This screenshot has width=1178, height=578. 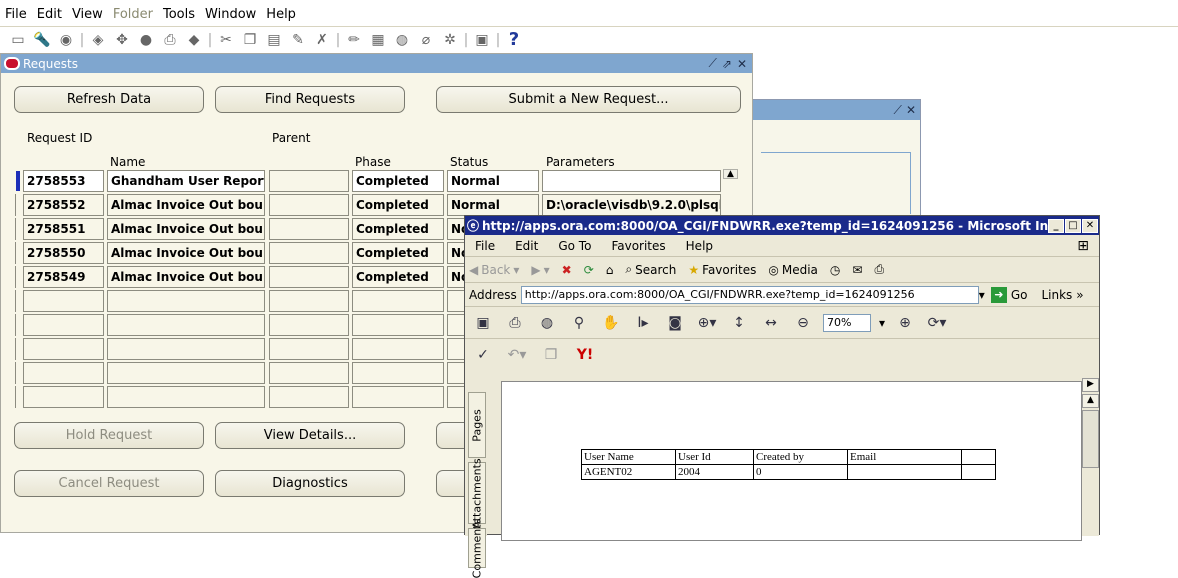 I want to click on history-button: ◷, so click(x=835, y=270).